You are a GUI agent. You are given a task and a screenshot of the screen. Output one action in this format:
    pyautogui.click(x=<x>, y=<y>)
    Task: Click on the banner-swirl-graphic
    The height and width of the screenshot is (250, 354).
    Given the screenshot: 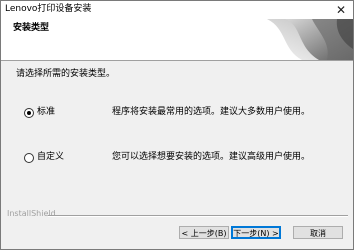 What is the action you would take?
    pyautogui.click(x=310, y=39)
    